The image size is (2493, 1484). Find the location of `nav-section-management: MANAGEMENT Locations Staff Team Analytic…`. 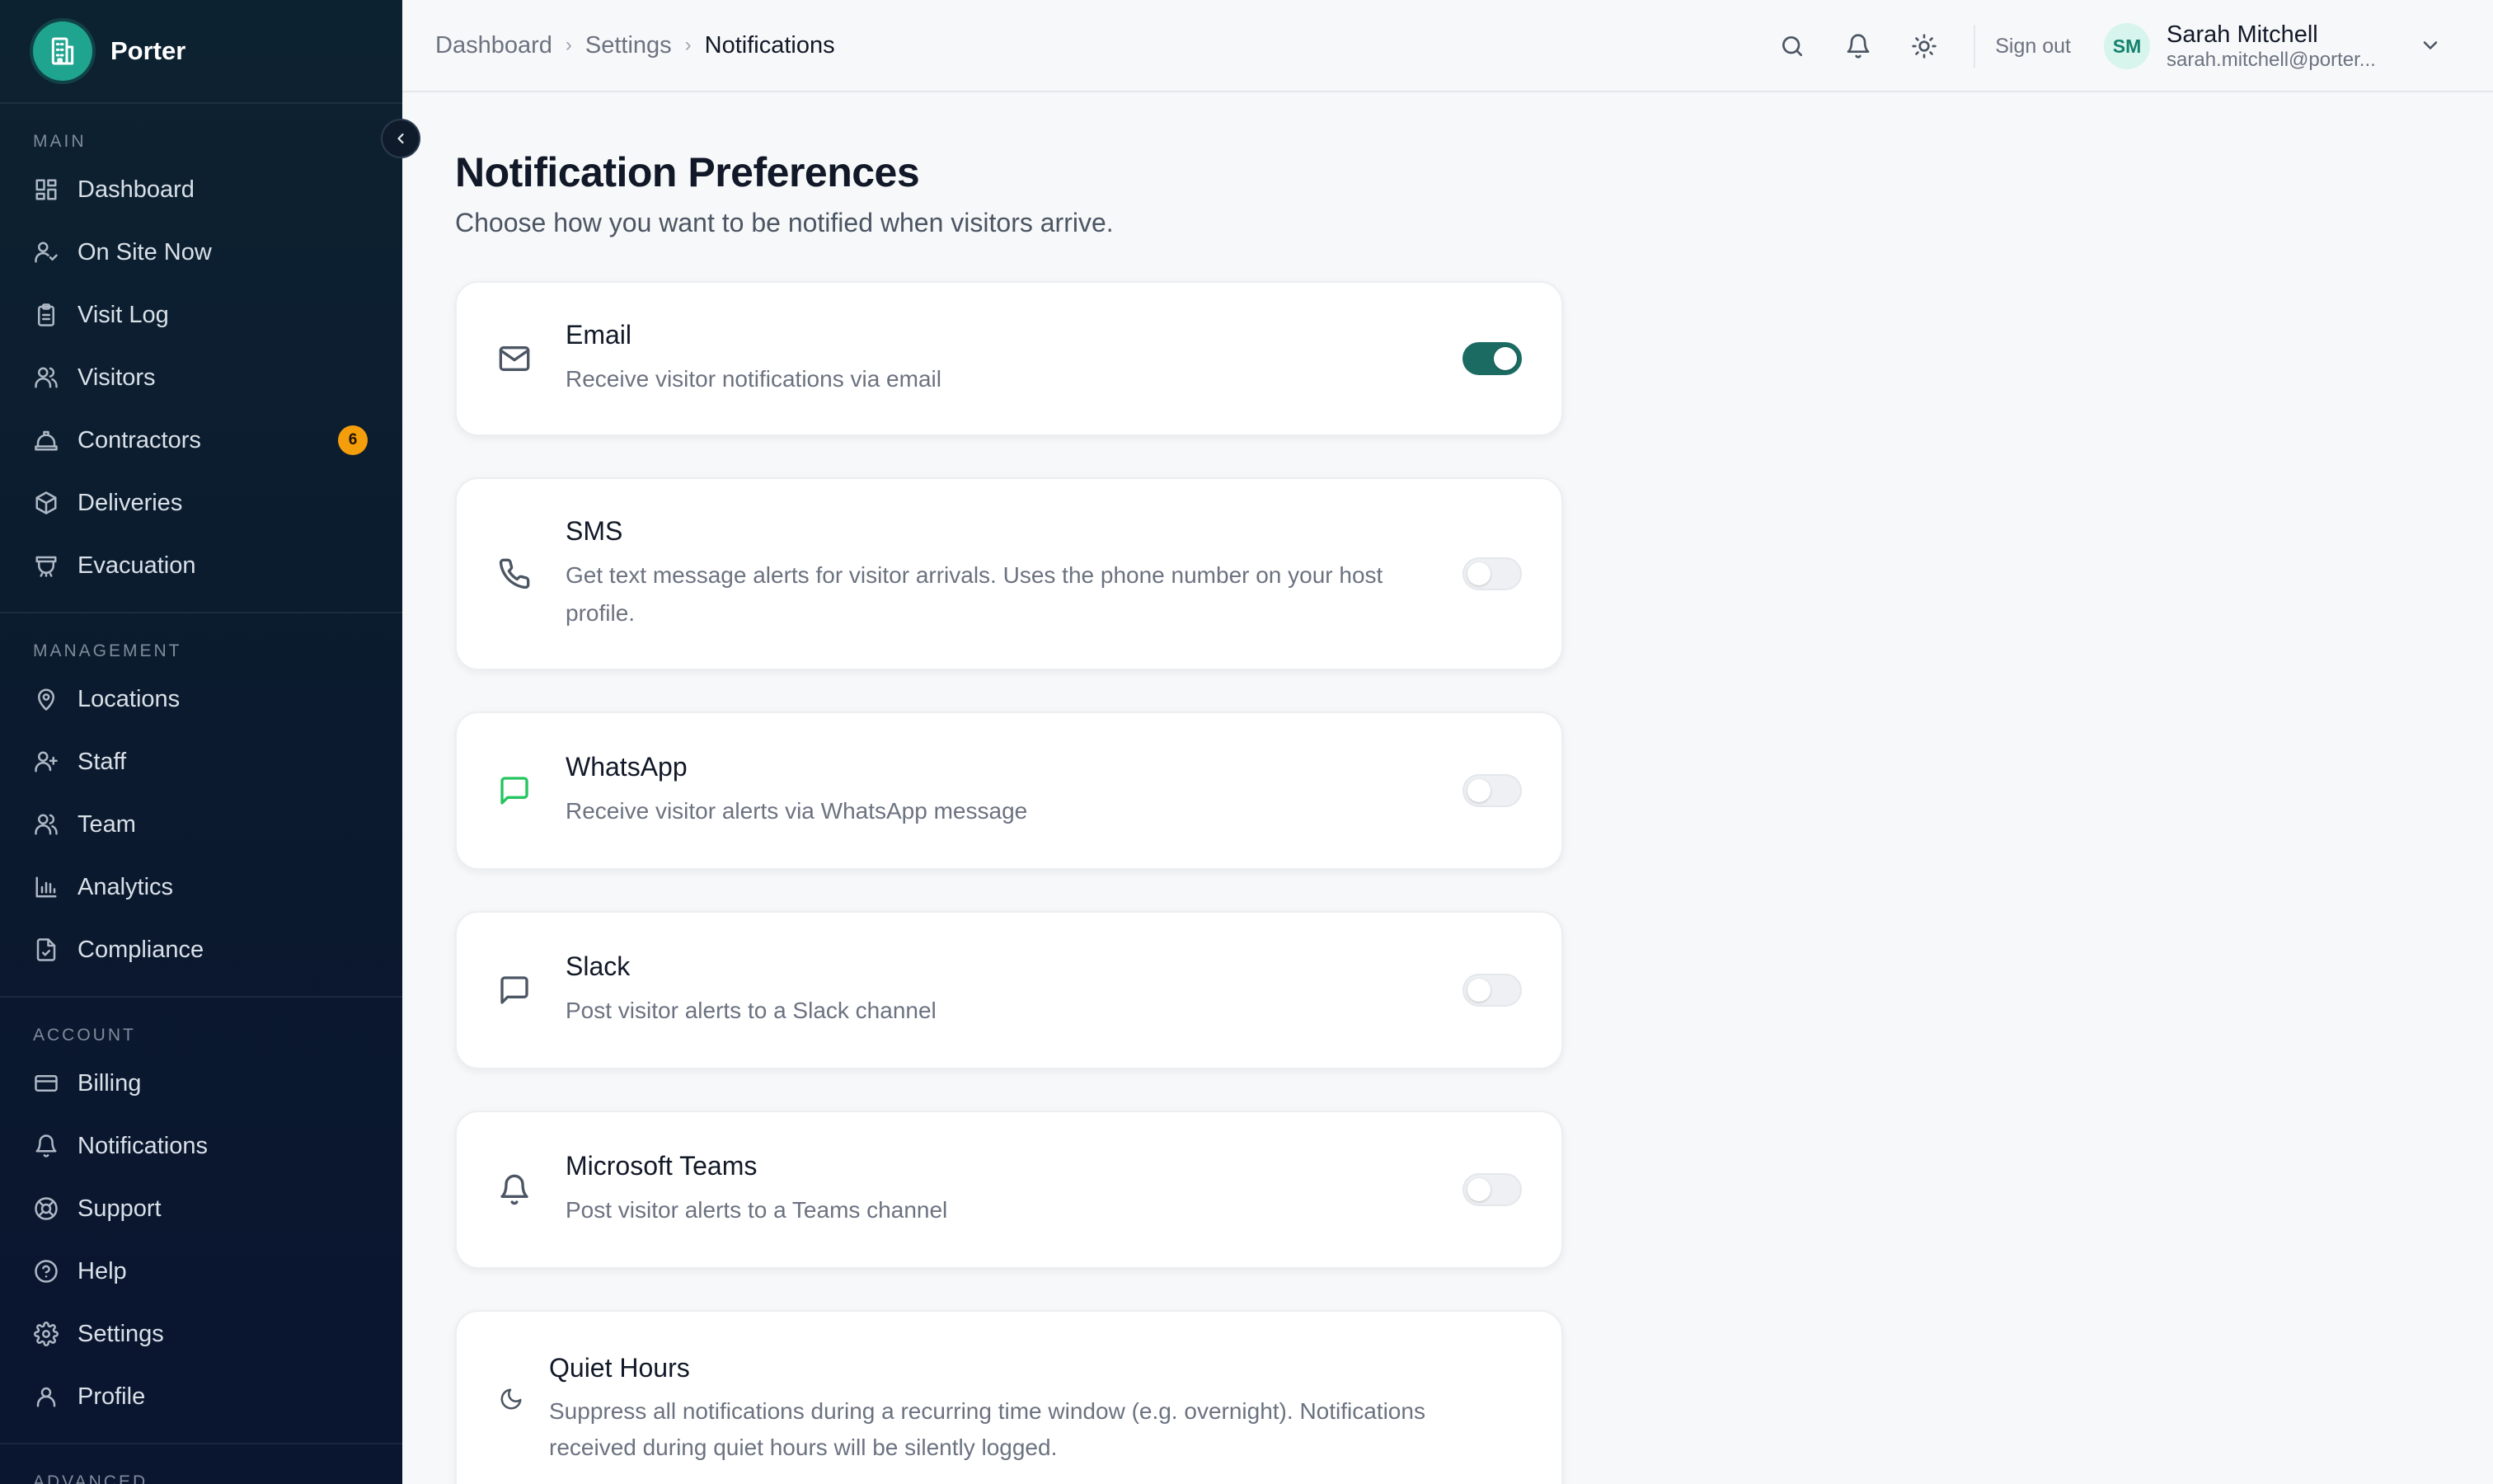

nav-section-management: MANAGEMENT Locations Staff Team Analytic… is located at coordinates (201, 796).